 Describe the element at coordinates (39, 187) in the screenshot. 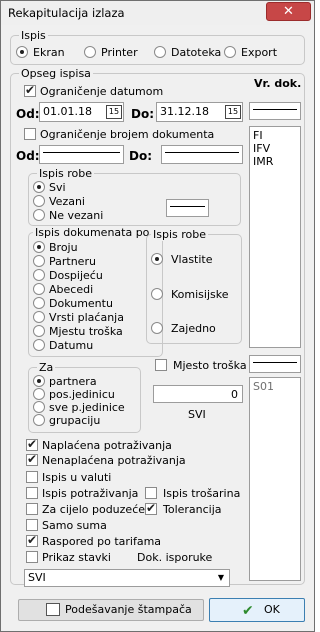

I see `radio-svi` at that location.